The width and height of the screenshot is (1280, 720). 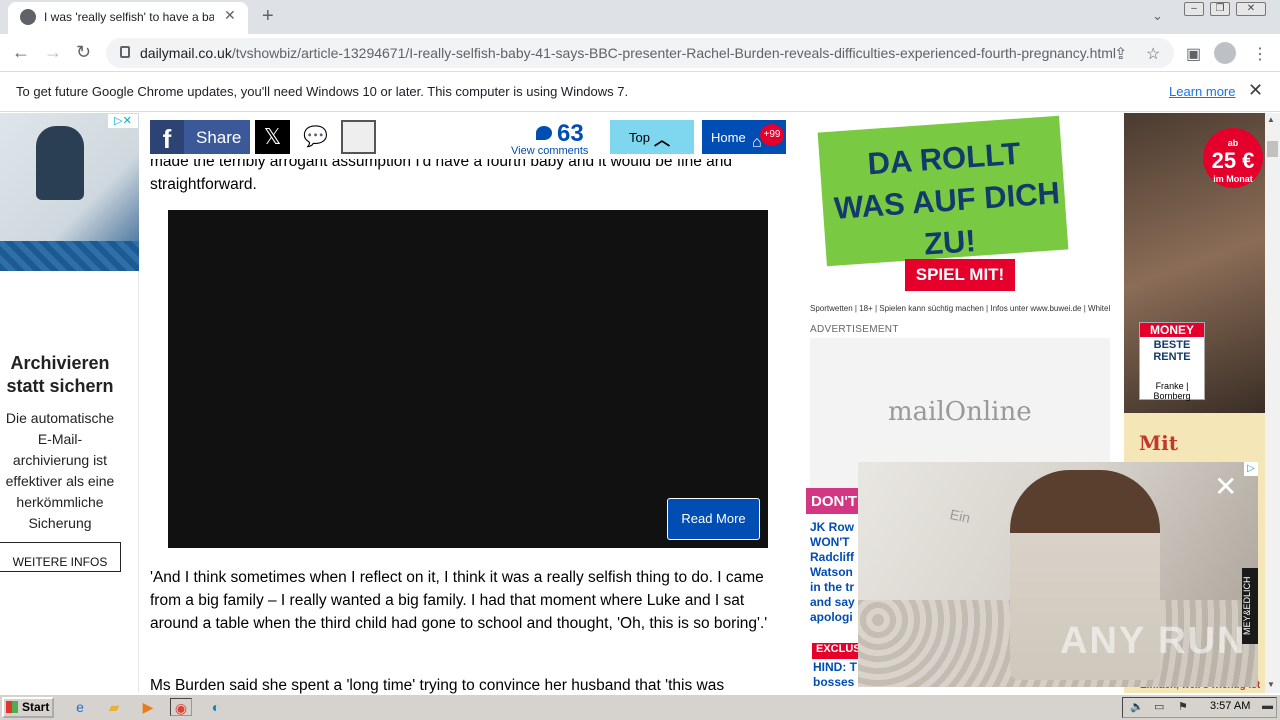 I want to click on url-host: dailymail.co.uk, so click(x=186, y=53).